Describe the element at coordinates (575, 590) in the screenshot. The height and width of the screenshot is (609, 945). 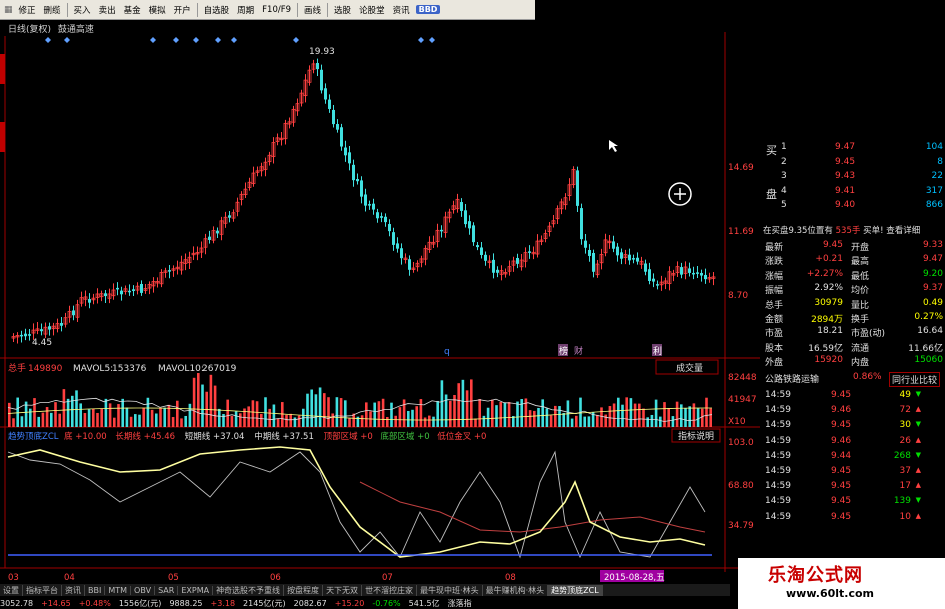
I see `bottom-tab: 趋势顶底ZCL` at that location.